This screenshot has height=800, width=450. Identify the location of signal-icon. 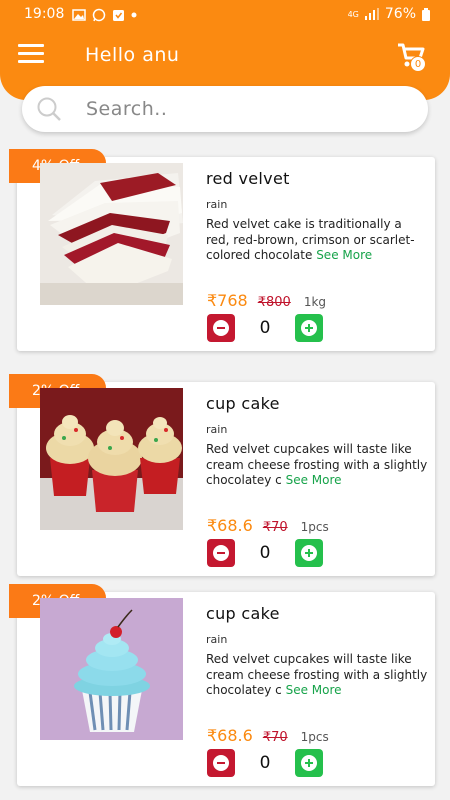
(371, 14).